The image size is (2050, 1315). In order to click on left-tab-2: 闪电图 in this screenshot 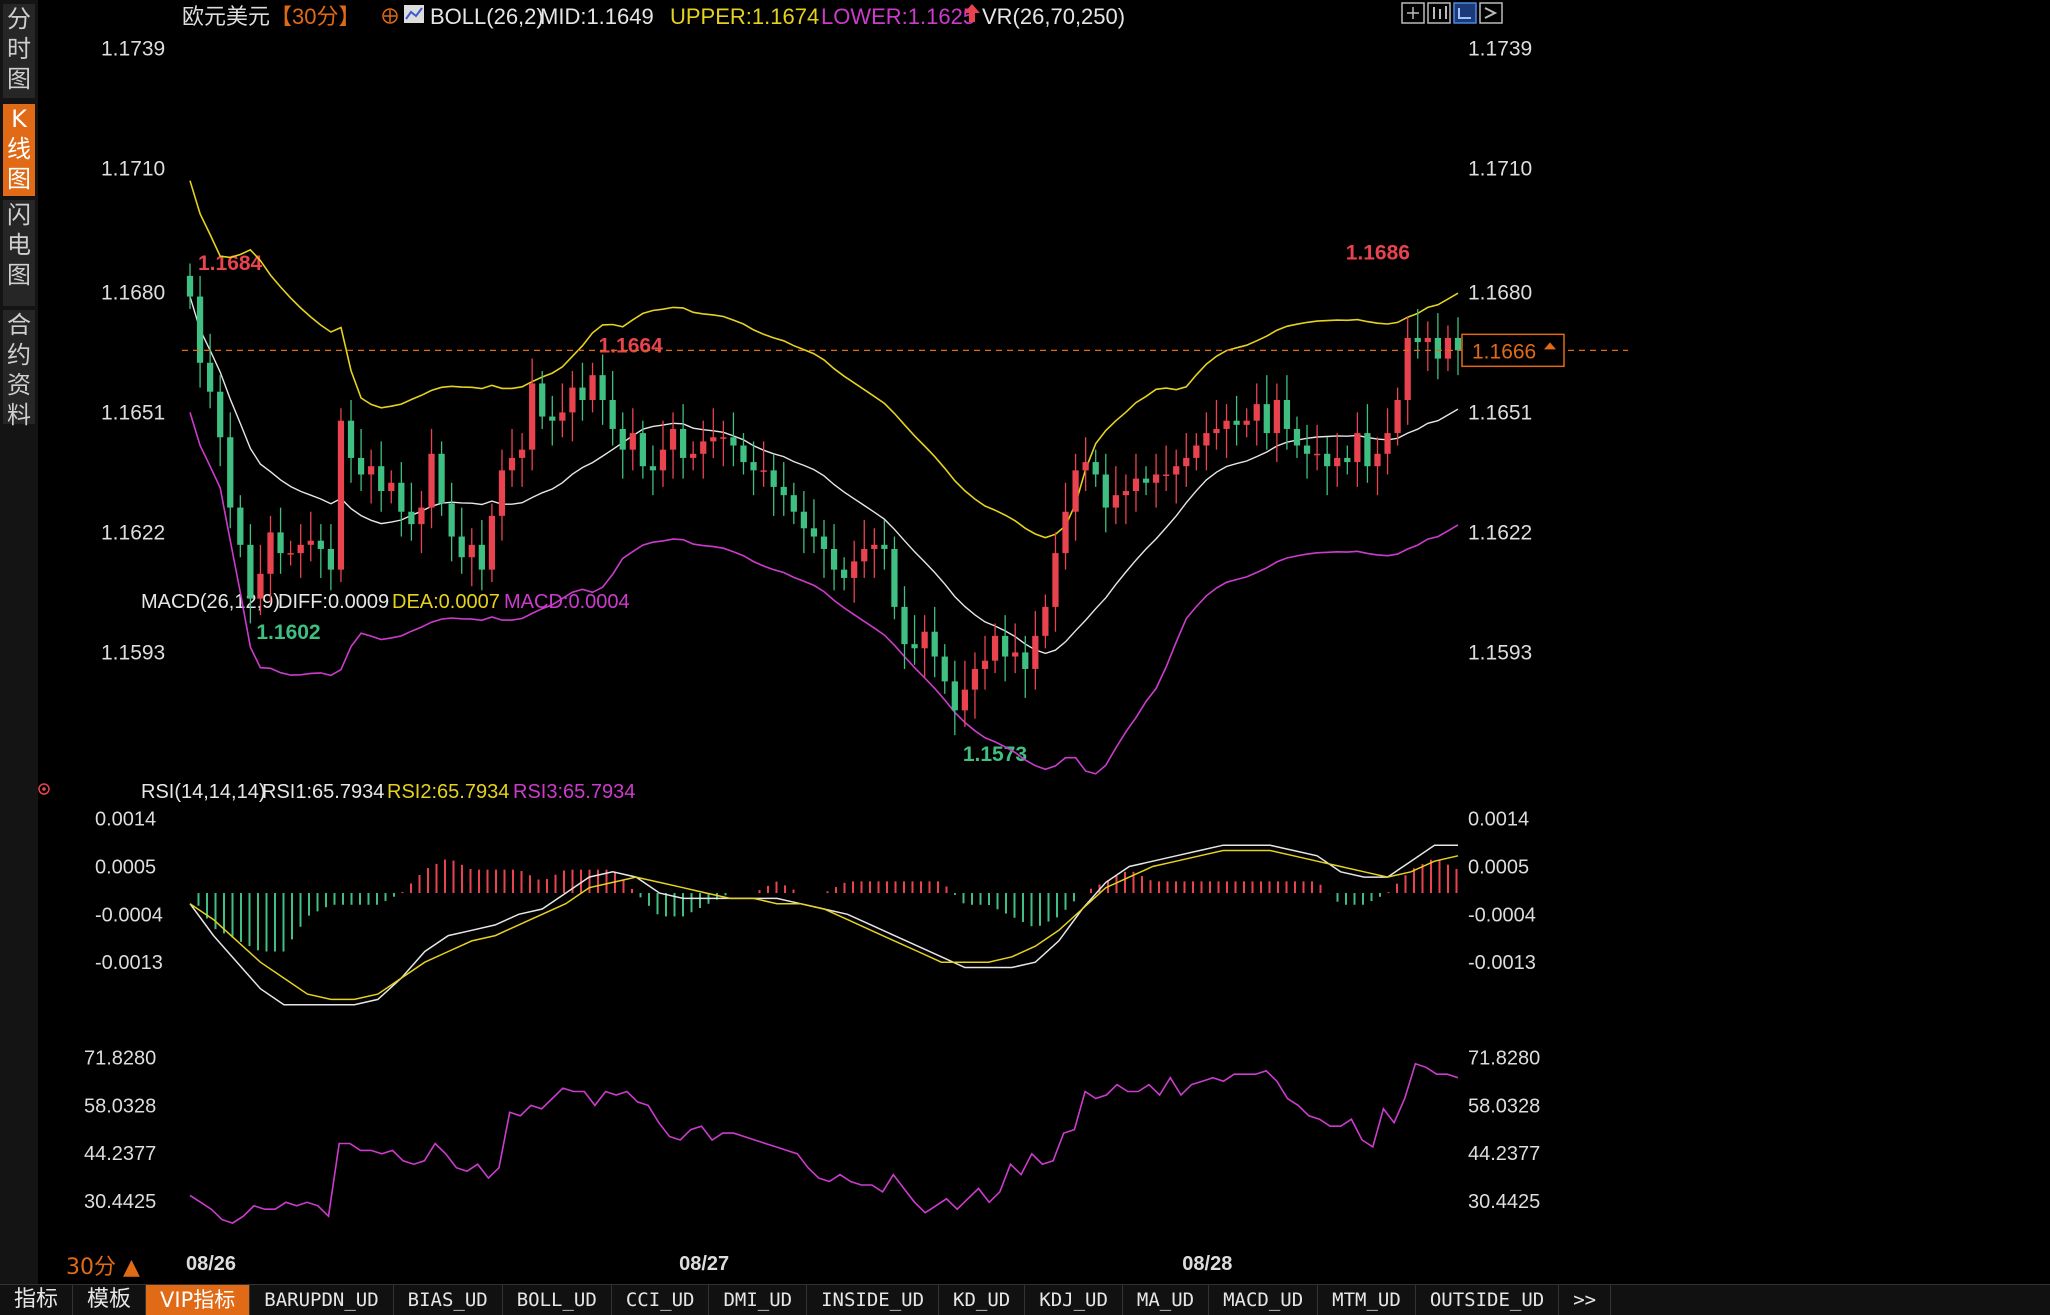, I will do `click(19, 253)`.